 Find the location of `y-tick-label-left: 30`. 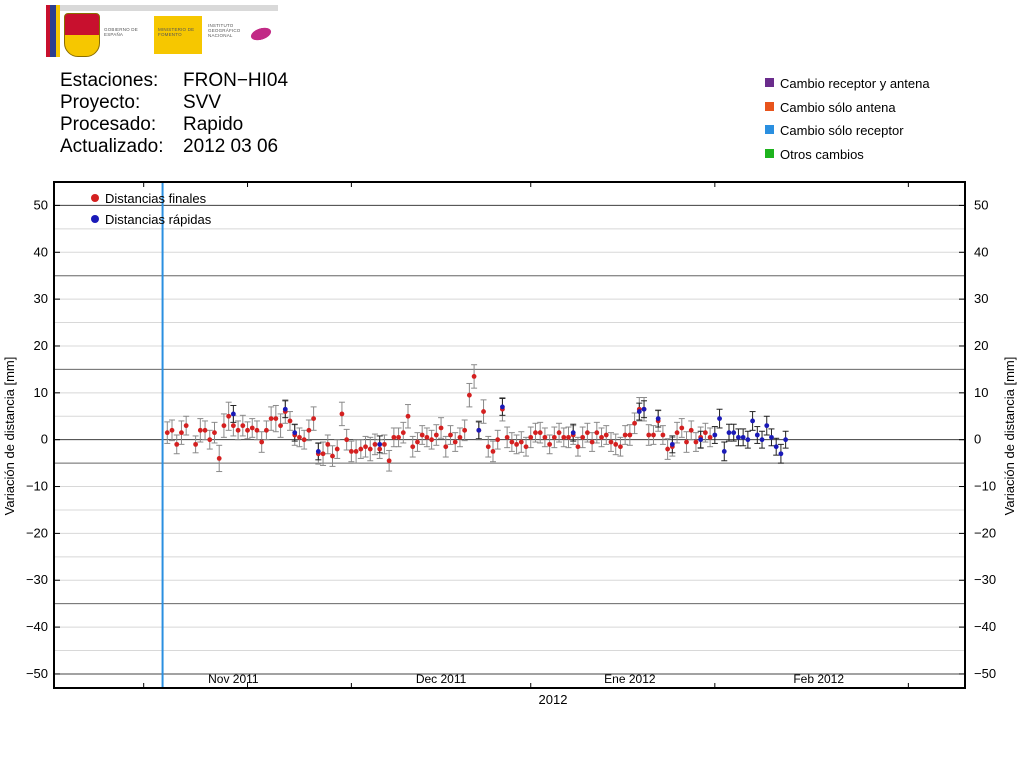

y-tick-label-left: 30 is located at coordinates (41, 298).